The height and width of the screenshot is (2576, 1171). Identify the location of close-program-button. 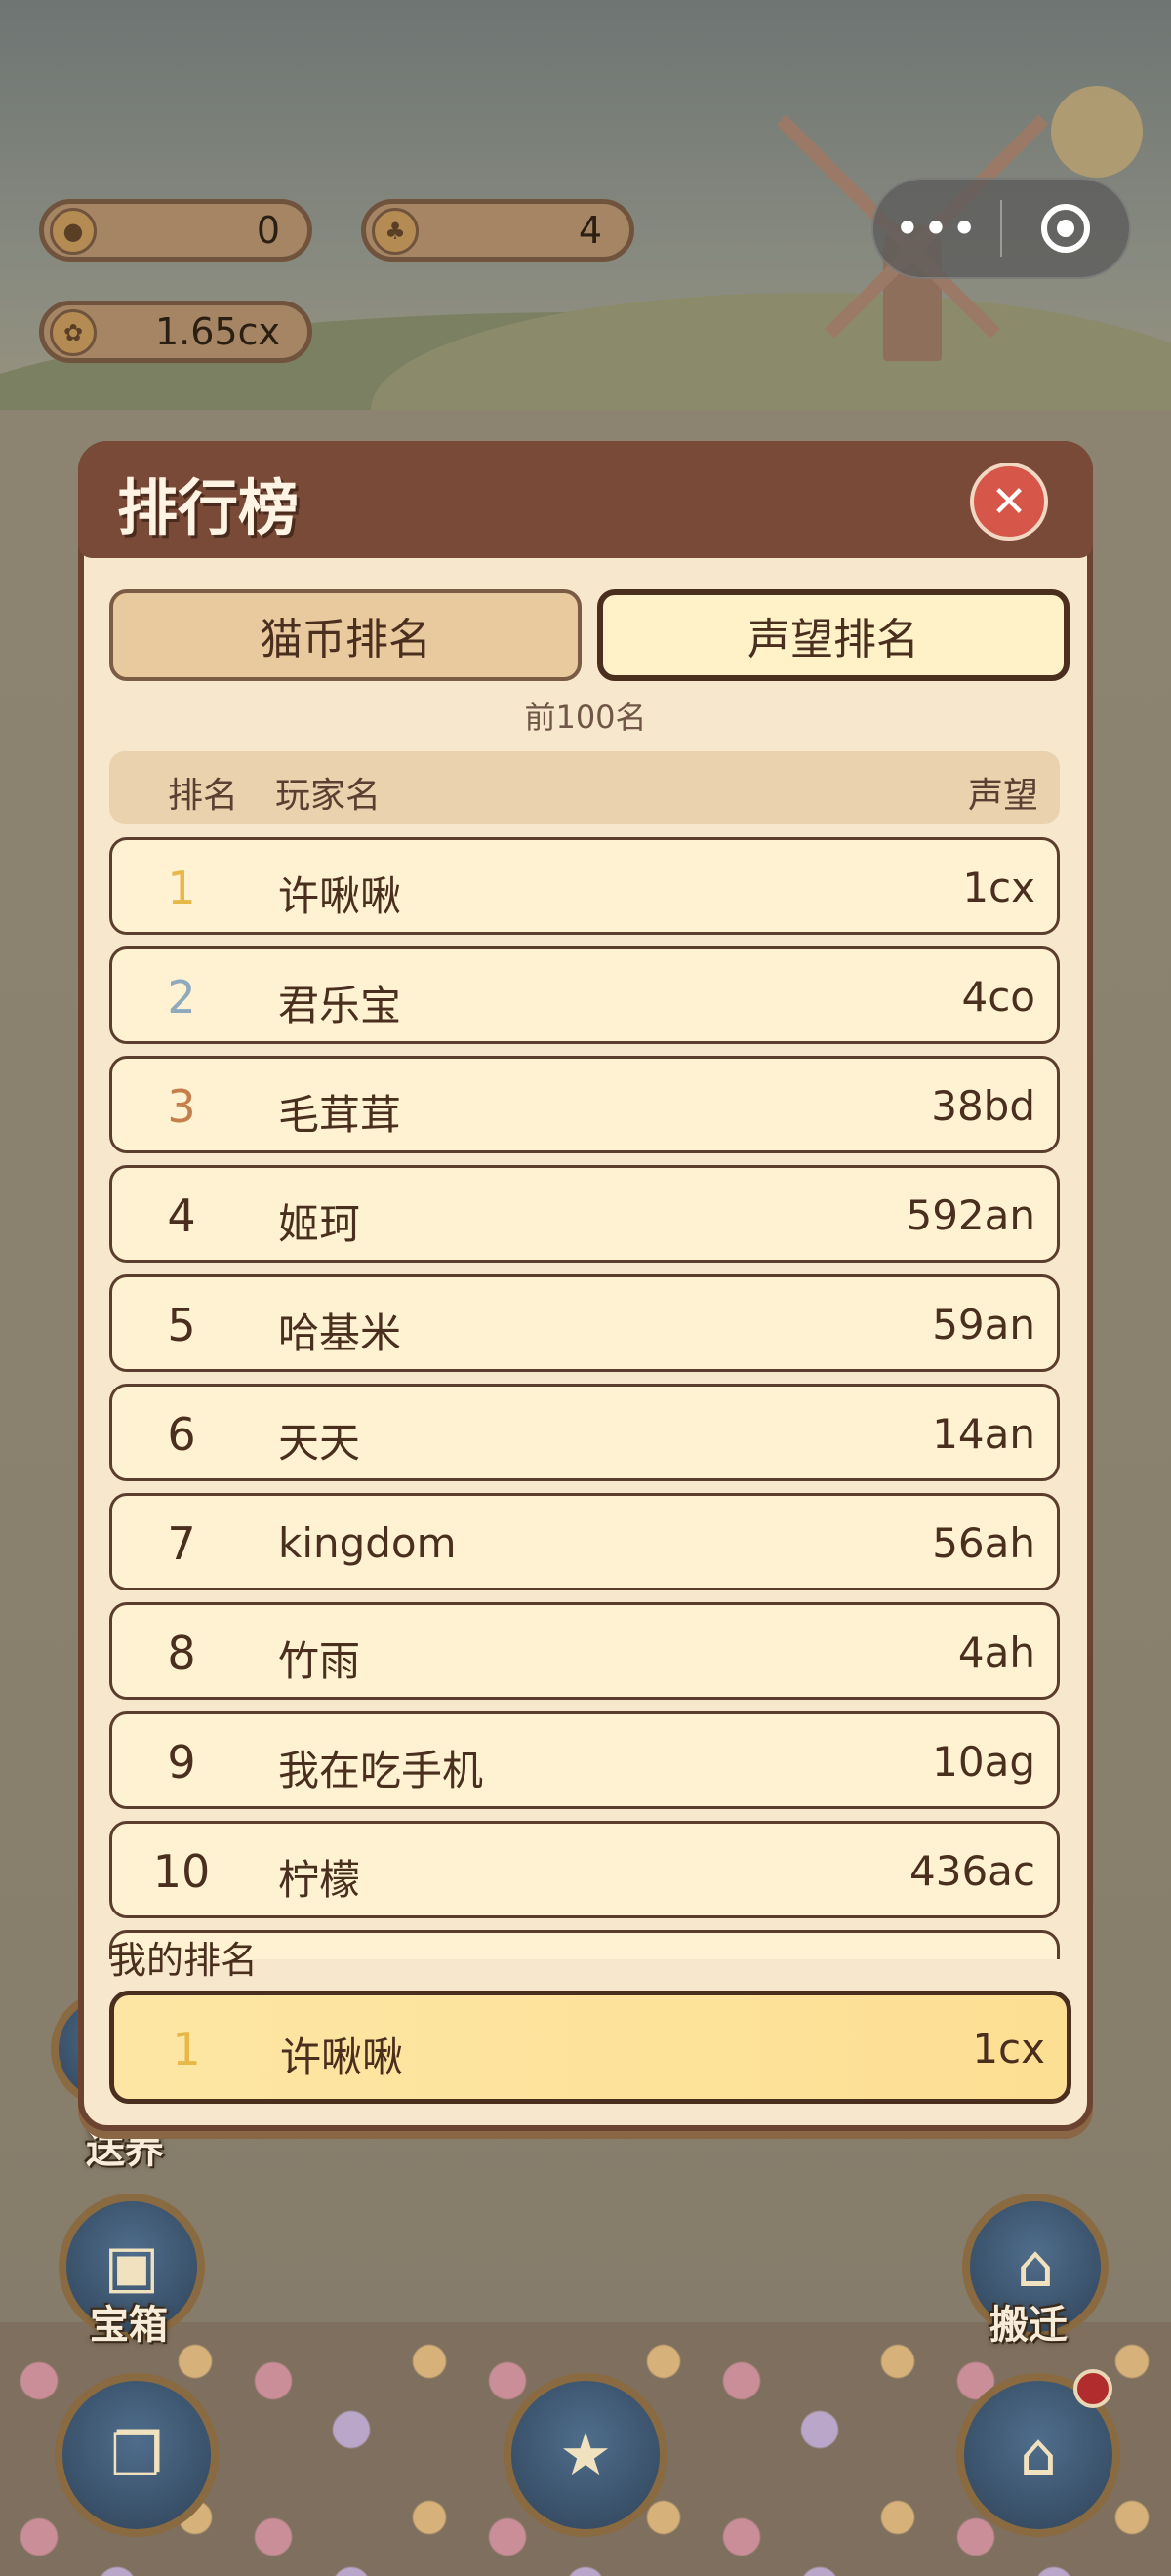
(1065, 228).